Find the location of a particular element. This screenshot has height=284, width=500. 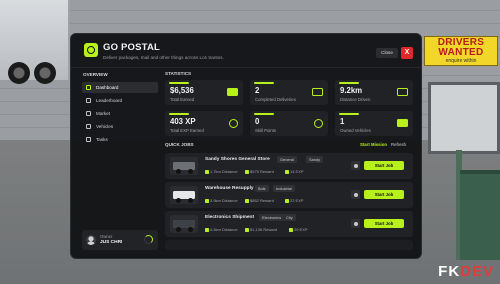

job-reward-text: $575 Reward is located at coordinates (262, 171).